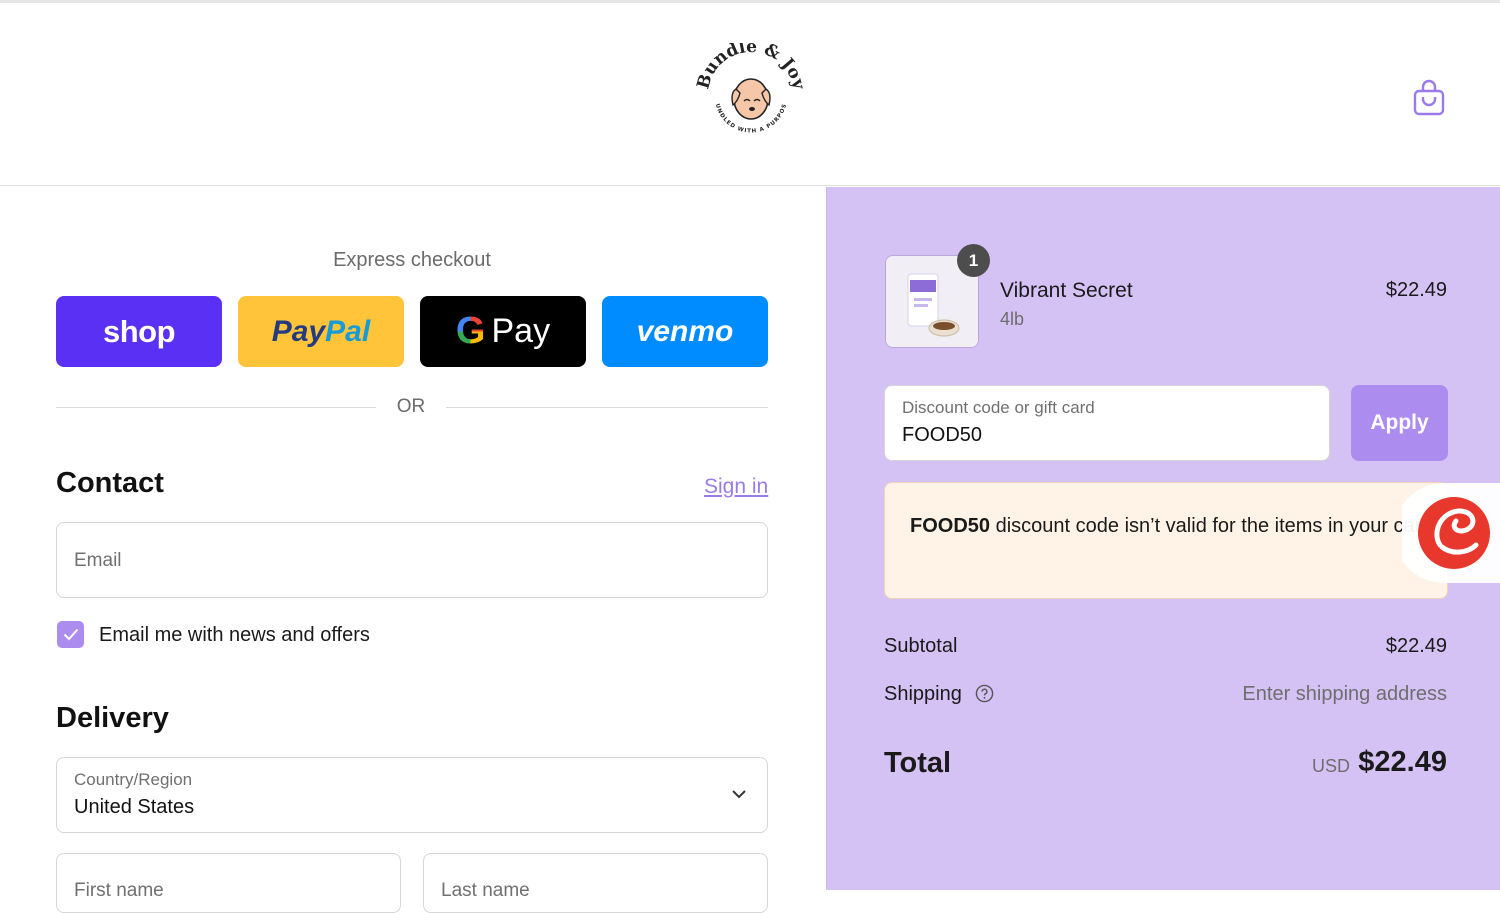  I want to click on shipping-row: Shipping, so click(939, 694).